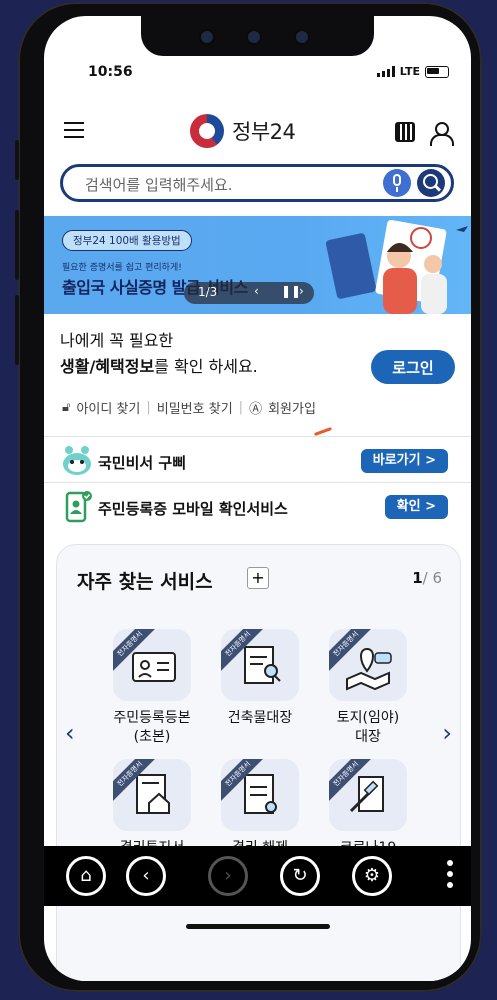 The height and width of the screenshot is (1000, 497). I want to click on mute-switch, so click(17, 160).